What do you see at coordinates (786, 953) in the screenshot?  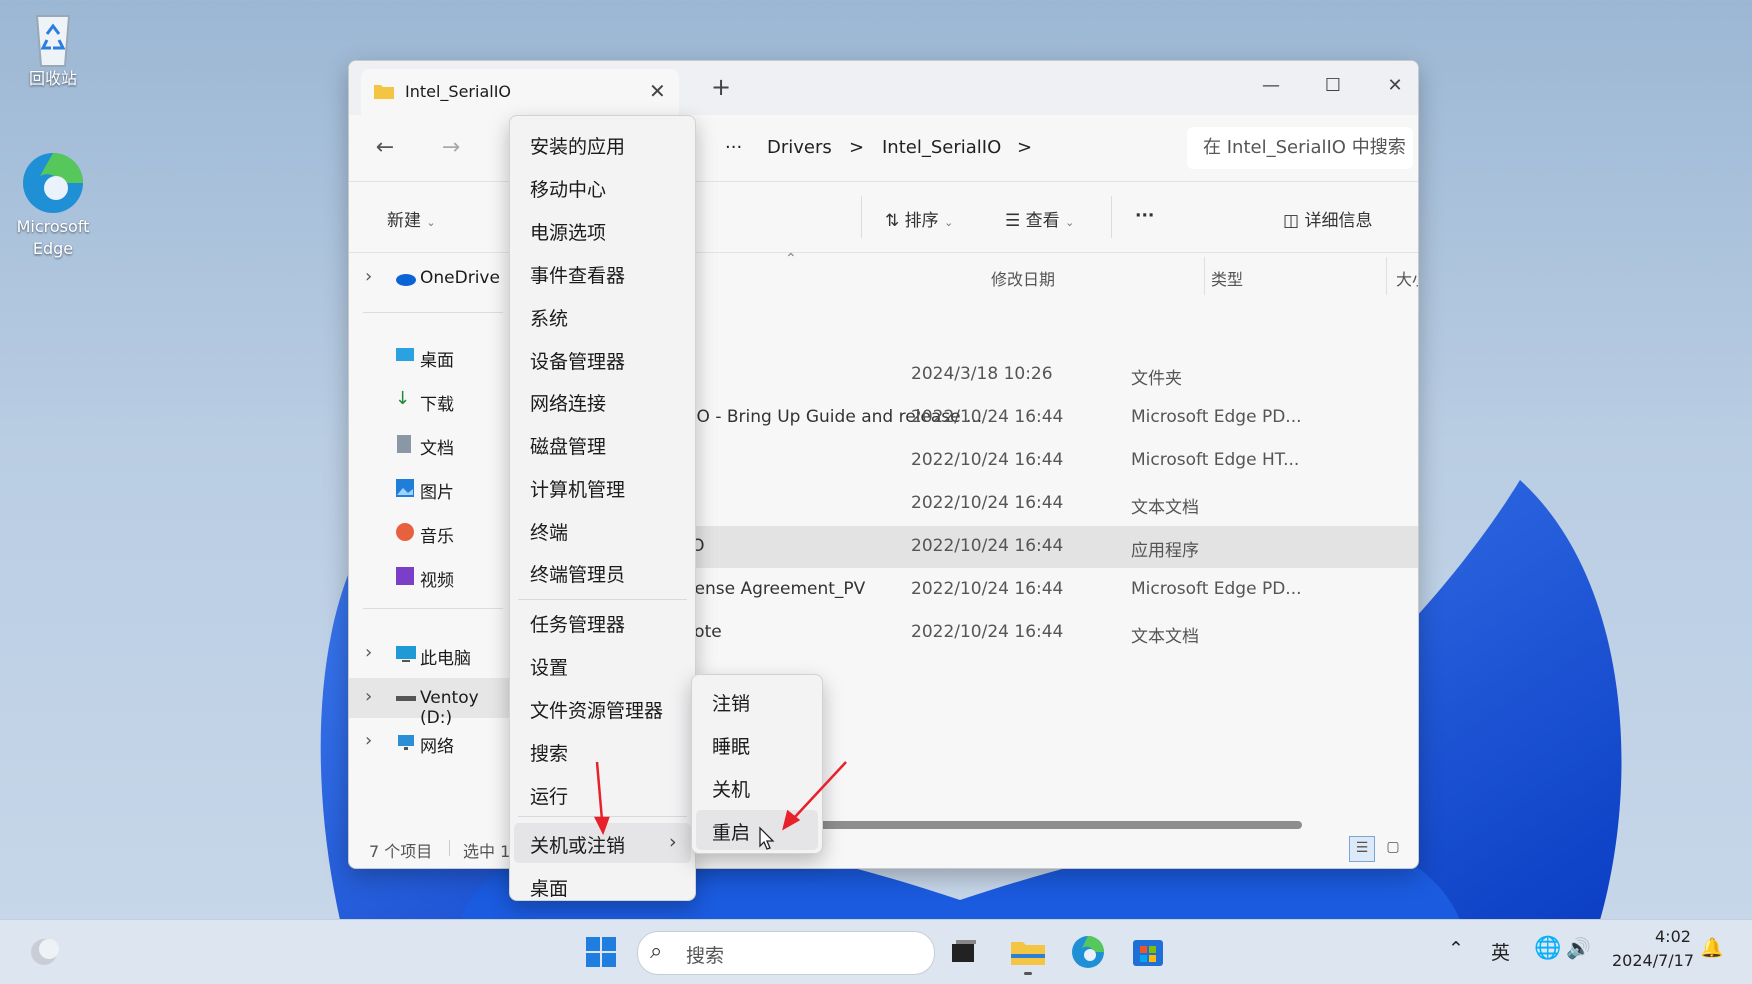 I see `taskbar-search-input: ⌕ 搜索` at bounding box center [786, 953].